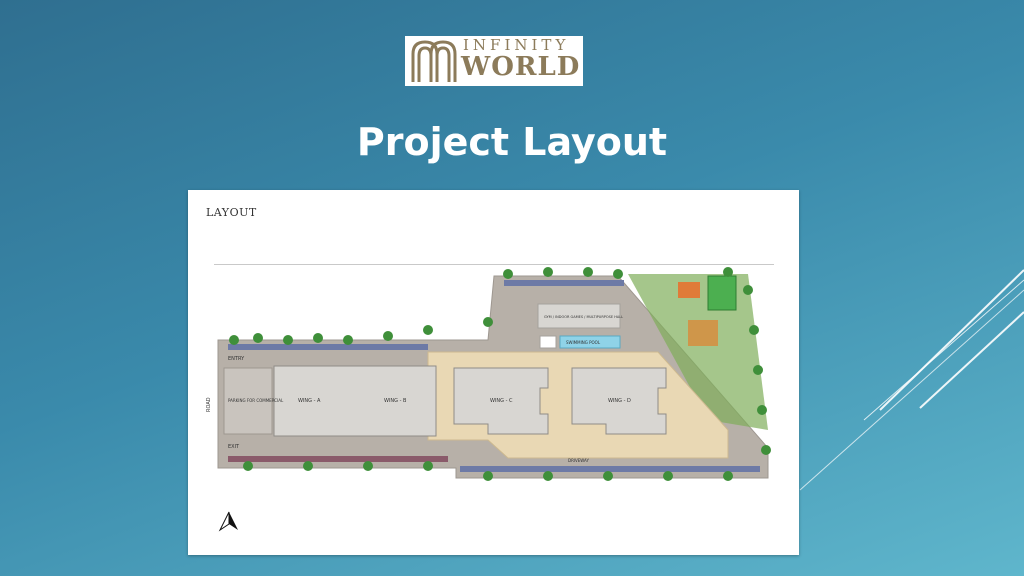 This screenshot has width=1024, height=576. I want to click on label-wing-a: WING - A, so click(309, 401).